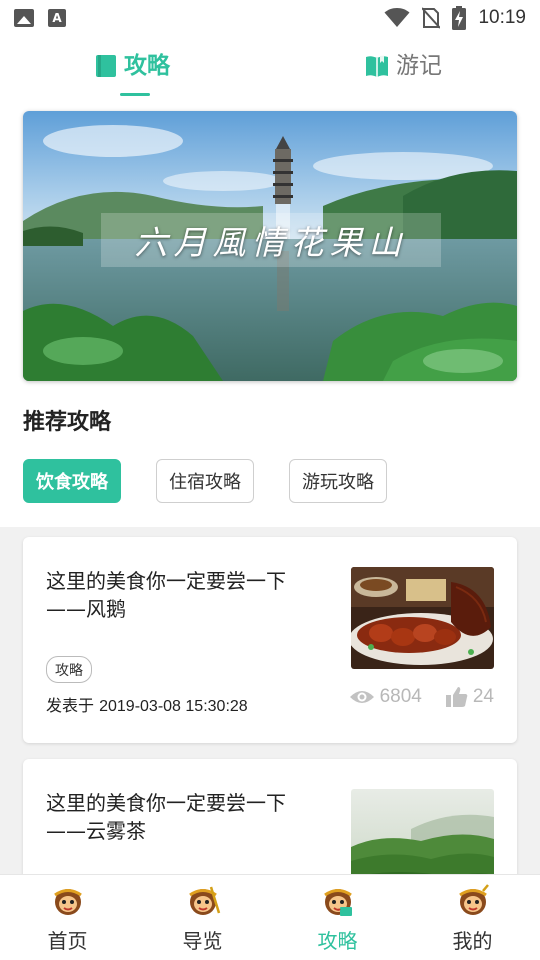 This screenshot has height=960, width=540. I want to click on book-icon, so click(106, 66).